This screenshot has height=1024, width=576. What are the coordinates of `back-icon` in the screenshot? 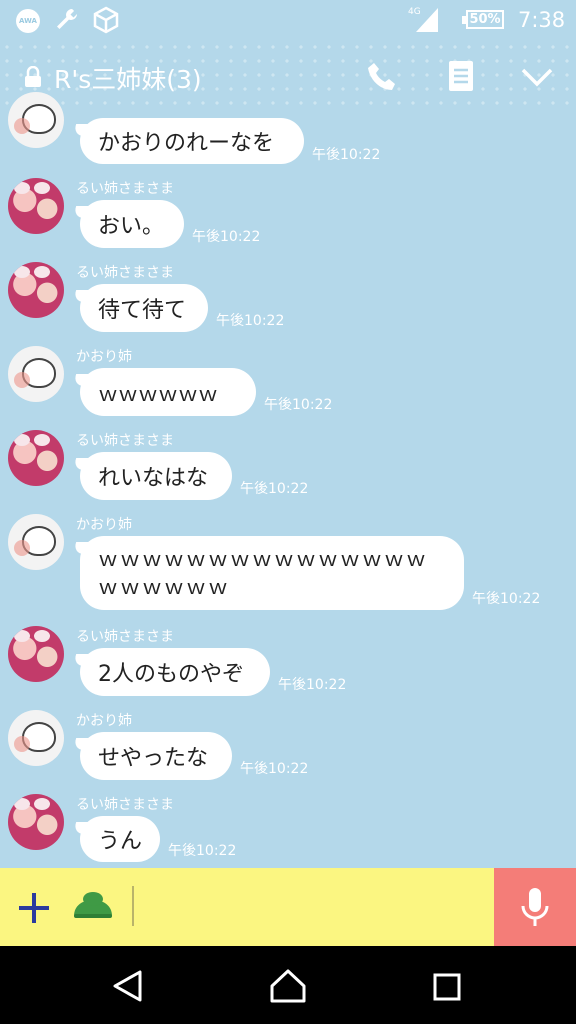 It's located at (127, 988).